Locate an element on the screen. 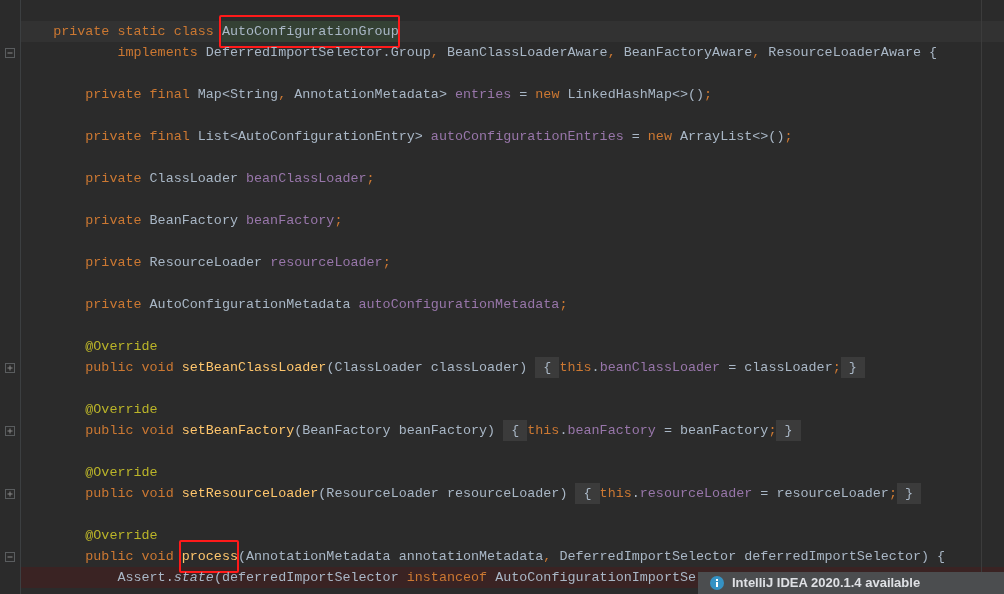 Image resolution: width=1004 pixels, height=594 pixels. code-token: AnnotationMetadata> is located at coordinates (371, 95).